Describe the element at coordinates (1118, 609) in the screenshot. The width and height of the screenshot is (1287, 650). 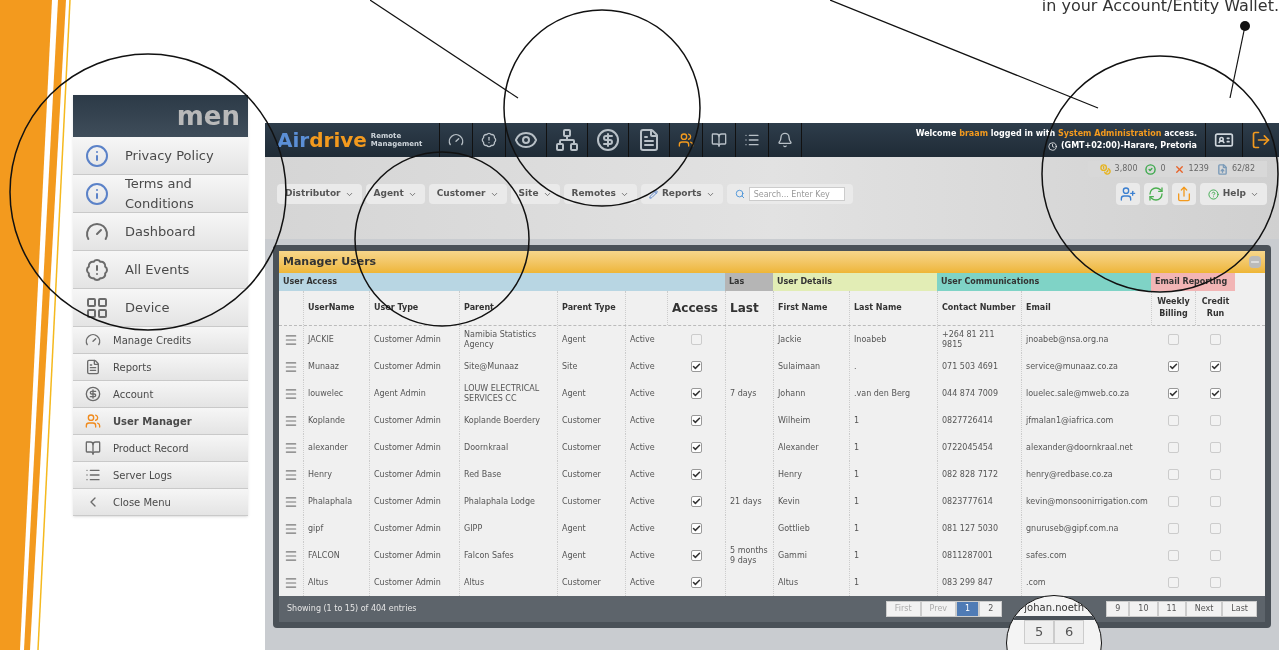
I see `page-button: 9` at that location.